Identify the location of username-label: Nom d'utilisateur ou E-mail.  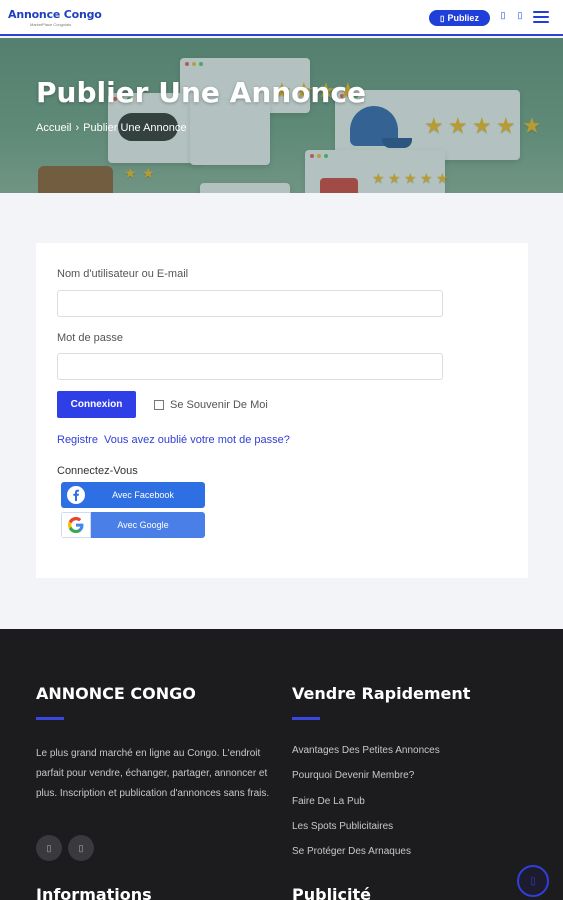
(123, 274).